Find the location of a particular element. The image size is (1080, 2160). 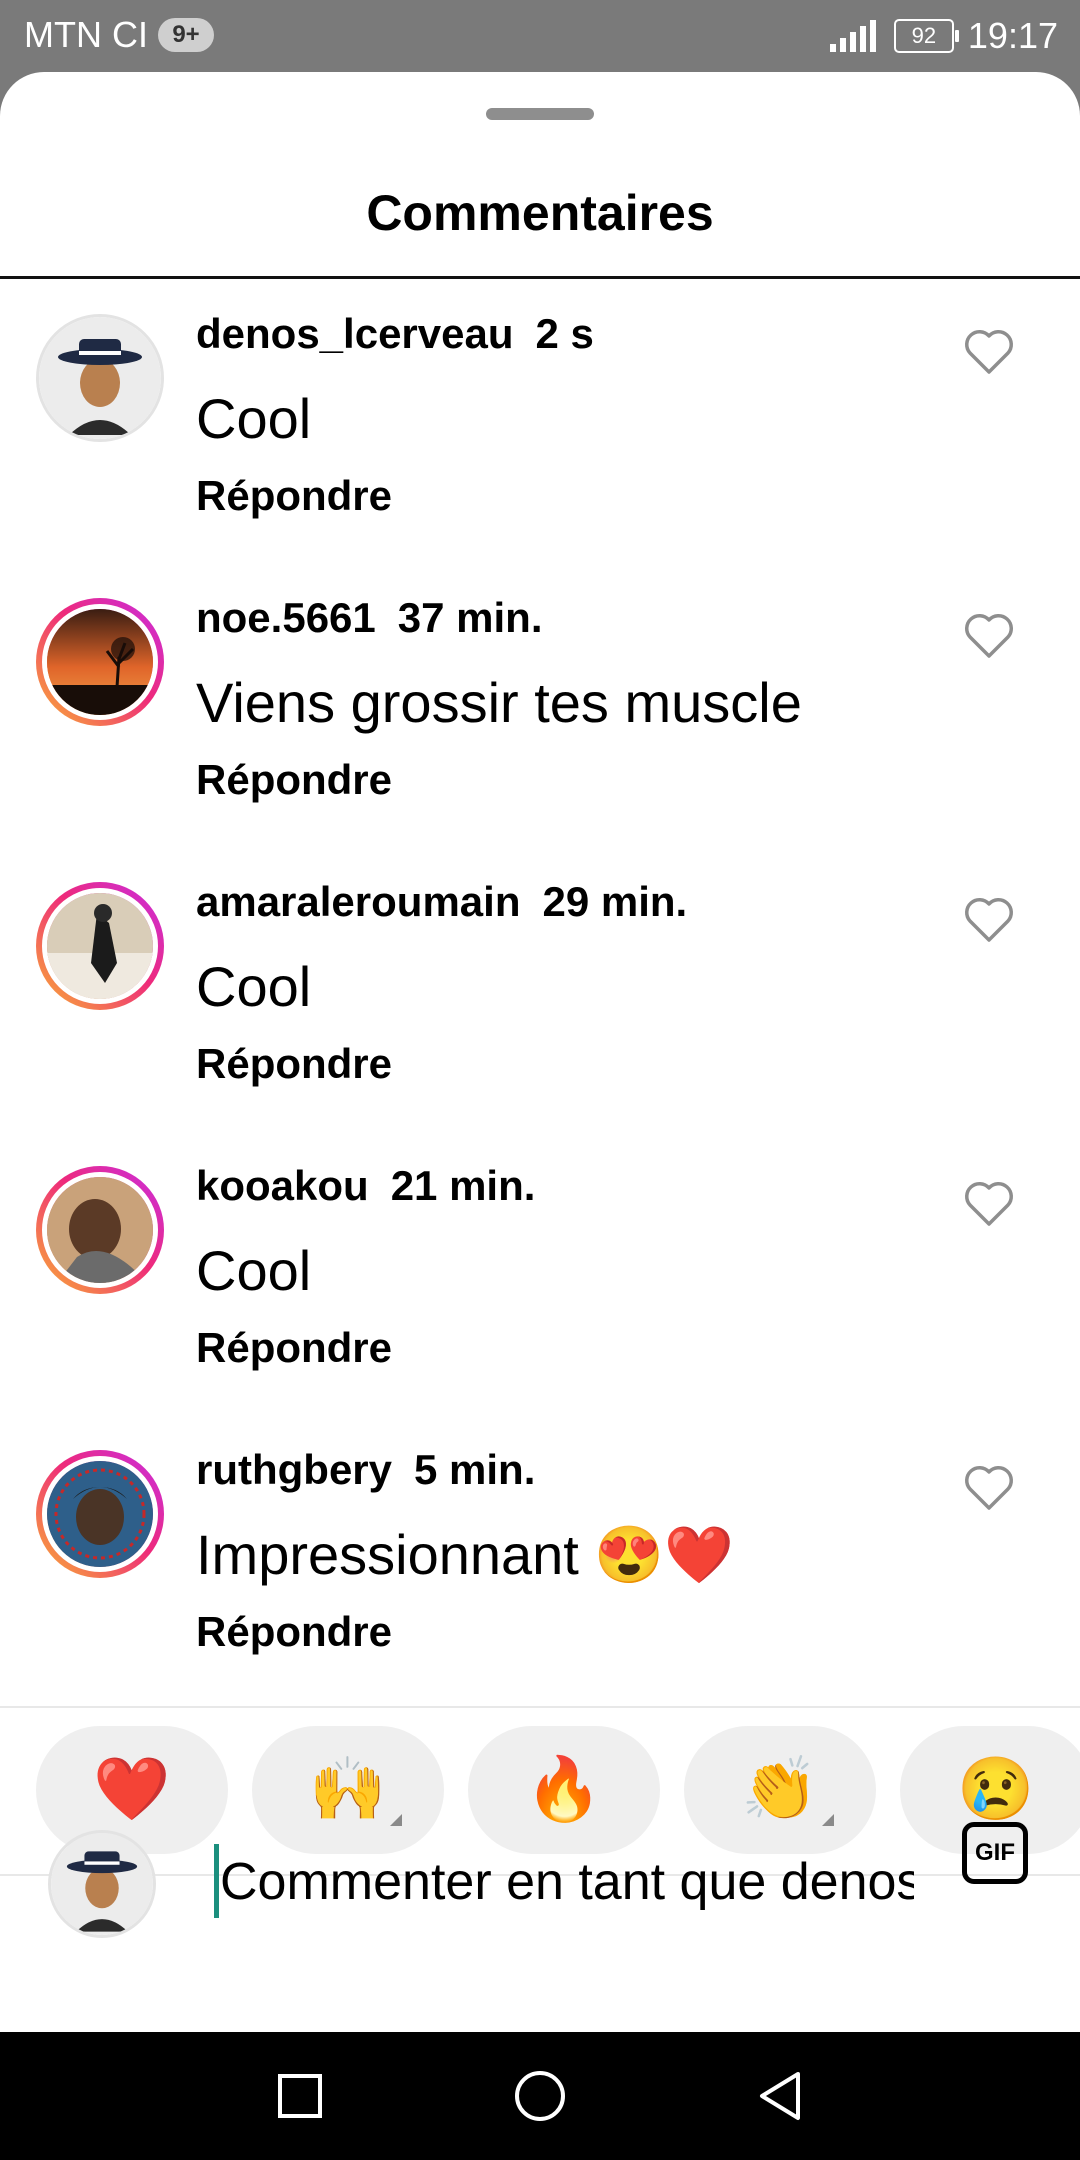

comment-time: 29 min. is located at coordinates (615, 901).